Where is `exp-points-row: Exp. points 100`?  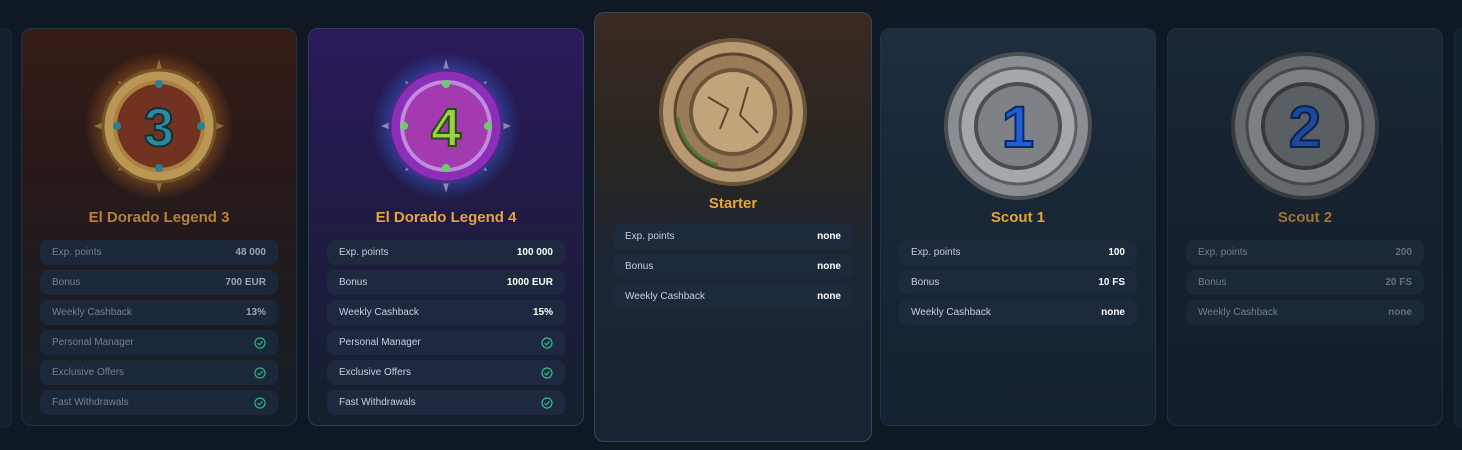 exp-points-row: Exp. points 100 is located at coordinates (1018, 252).